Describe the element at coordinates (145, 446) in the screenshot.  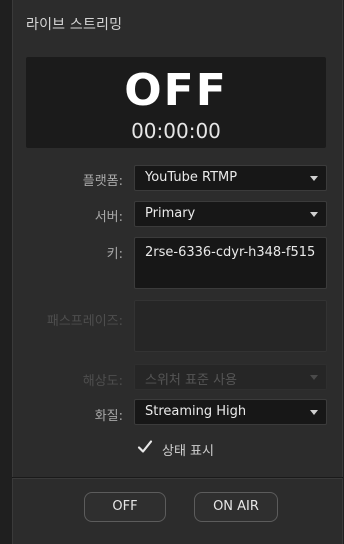
I see `checkmark-icon` at that location.